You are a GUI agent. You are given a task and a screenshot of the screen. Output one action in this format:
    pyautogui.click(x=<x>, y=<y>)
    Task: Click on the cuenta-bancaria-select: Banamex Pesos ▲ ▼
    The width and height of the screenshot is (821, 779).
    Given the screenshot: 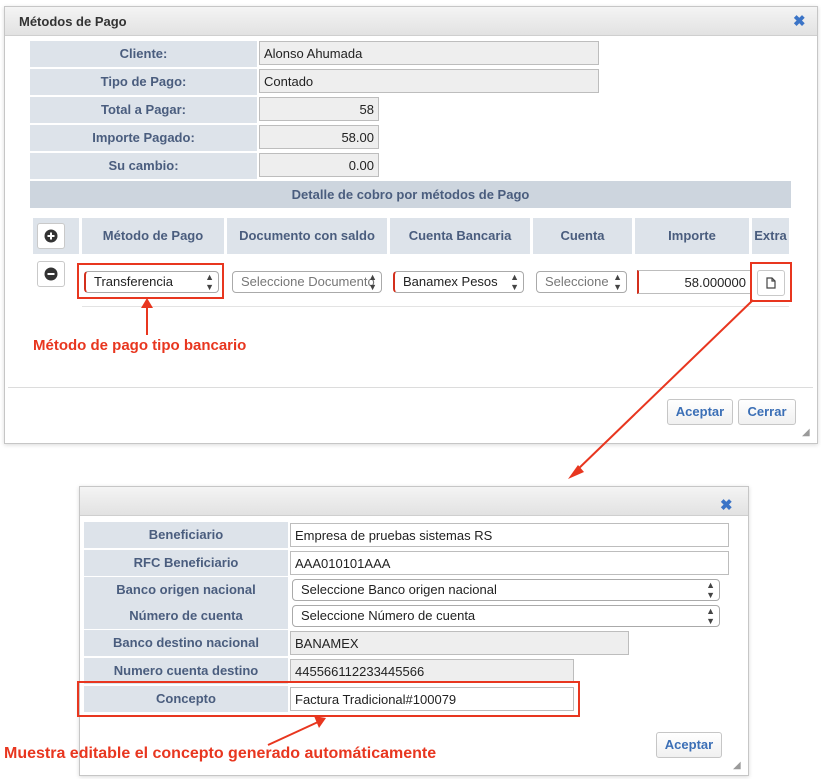 What is the action you would take?
    pyautogui.click(x=458, y=282)
    